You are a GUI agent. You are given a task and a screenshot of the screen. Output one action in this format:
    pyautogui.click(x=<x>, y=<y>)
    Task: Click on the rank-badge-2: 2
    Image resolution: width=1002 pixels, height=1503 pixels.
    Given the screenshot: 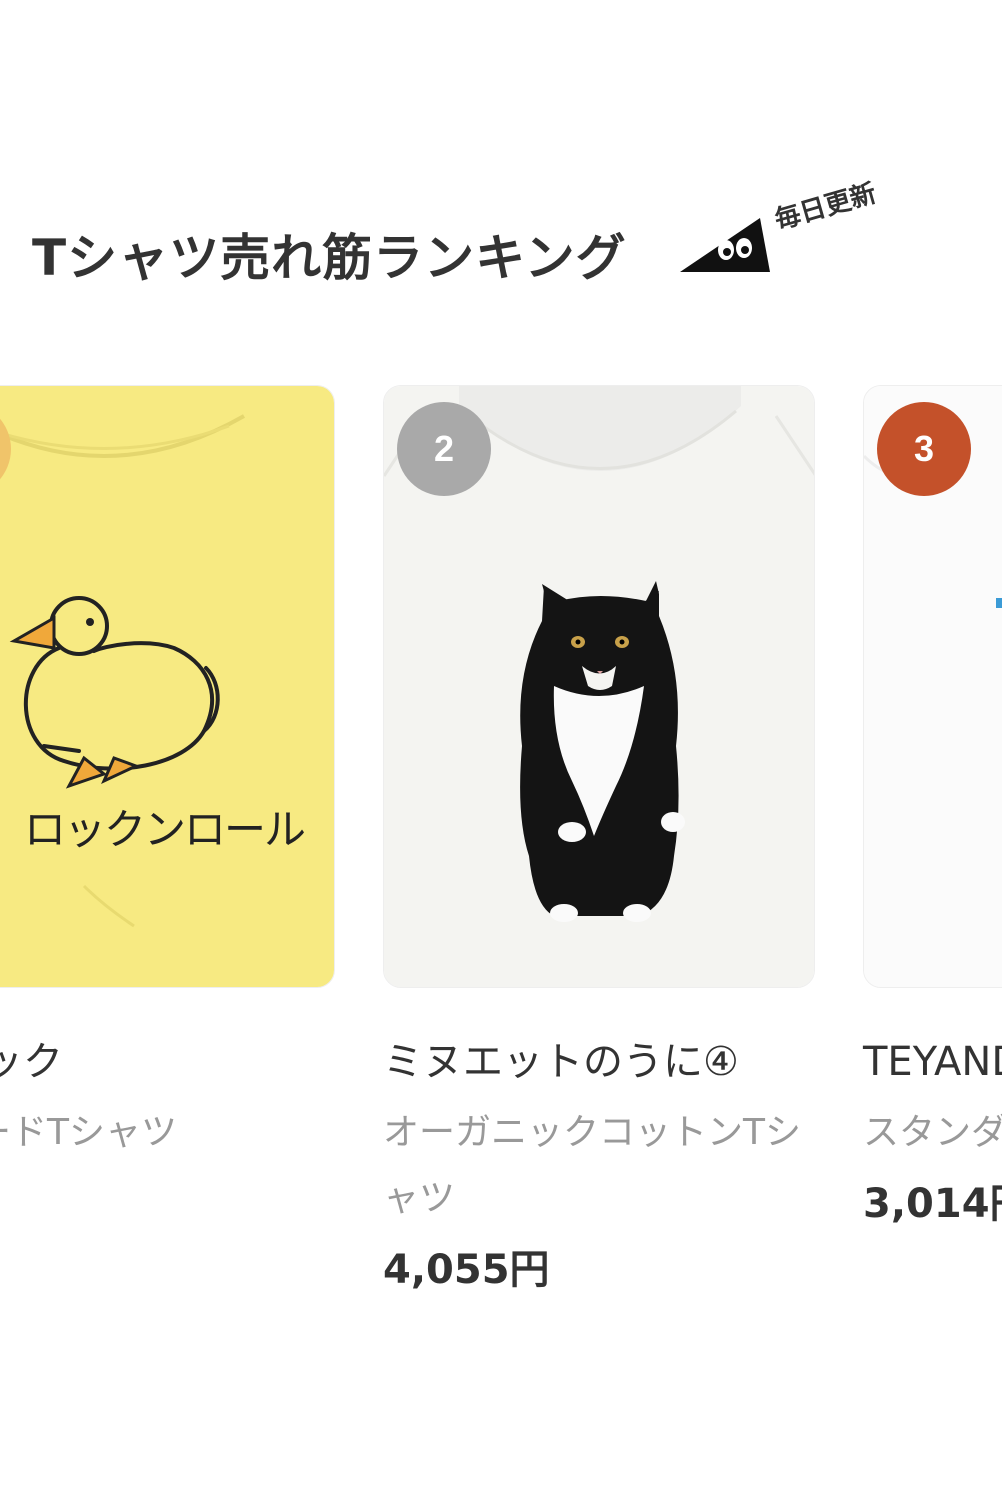 What is the action you would take?
    pyautogui.click(x=444, y=449)
    